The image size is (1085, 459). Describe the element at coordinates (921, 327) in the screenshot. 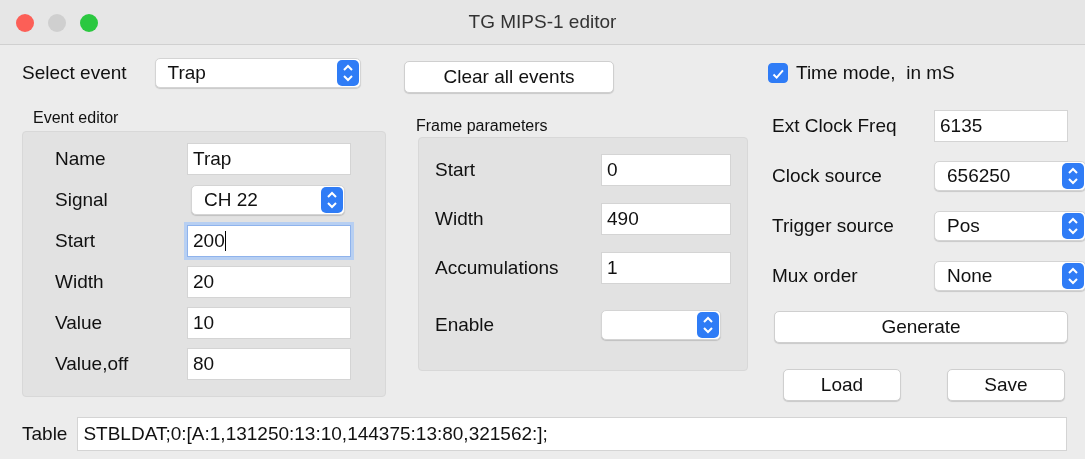

I see `generate-button: Generate` at that location.